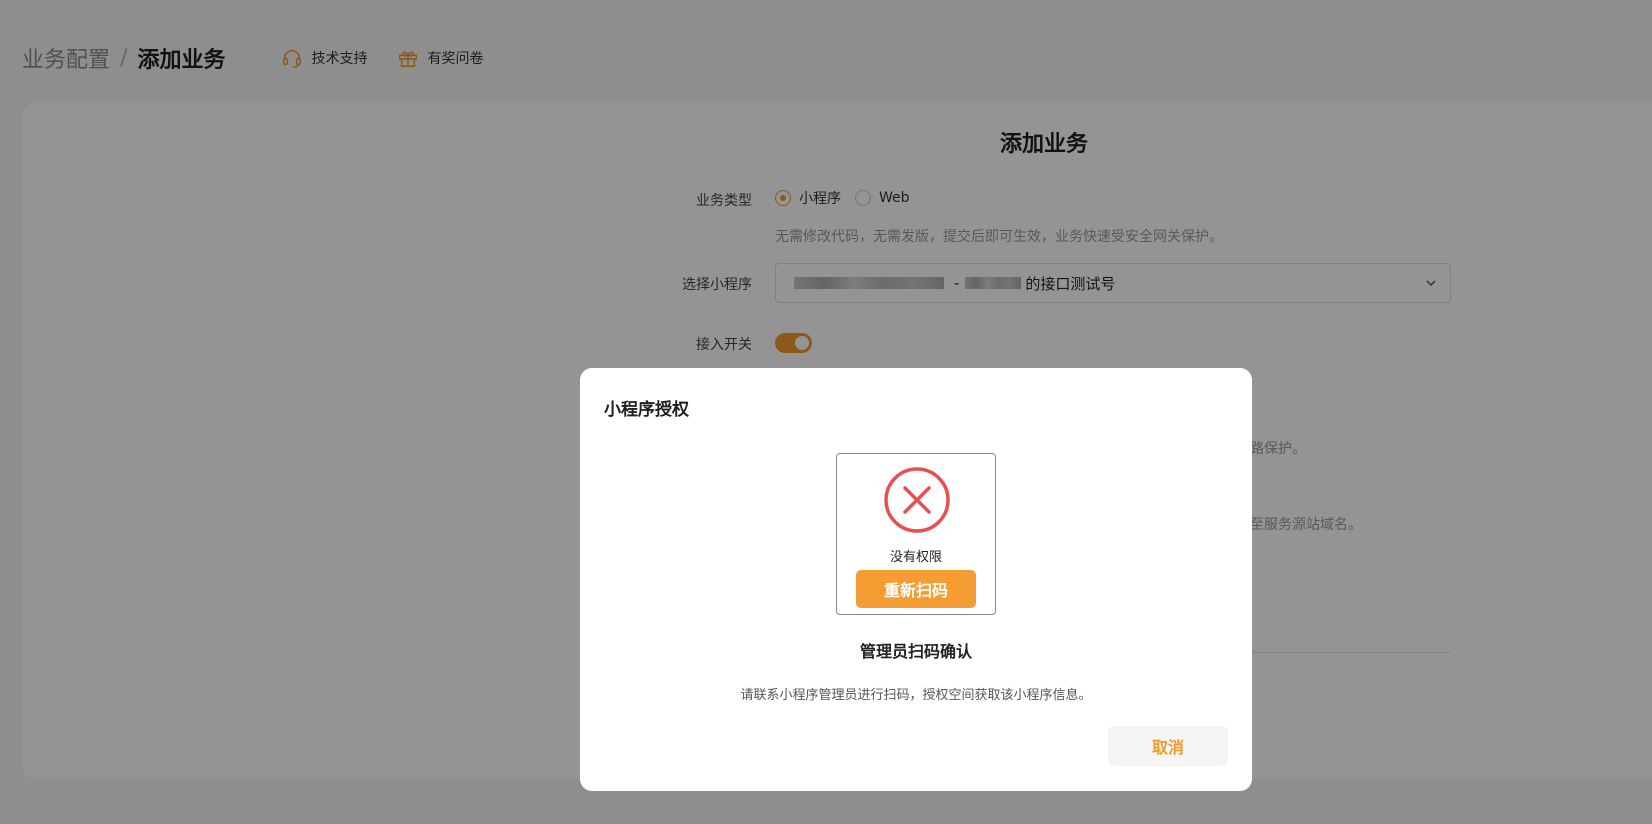 The image size is (1652, 824). What do you see at coordinates (916, 589) in the screenshot?
I see `rescan-button: 重新扫码` at bounding box center [916, 589].